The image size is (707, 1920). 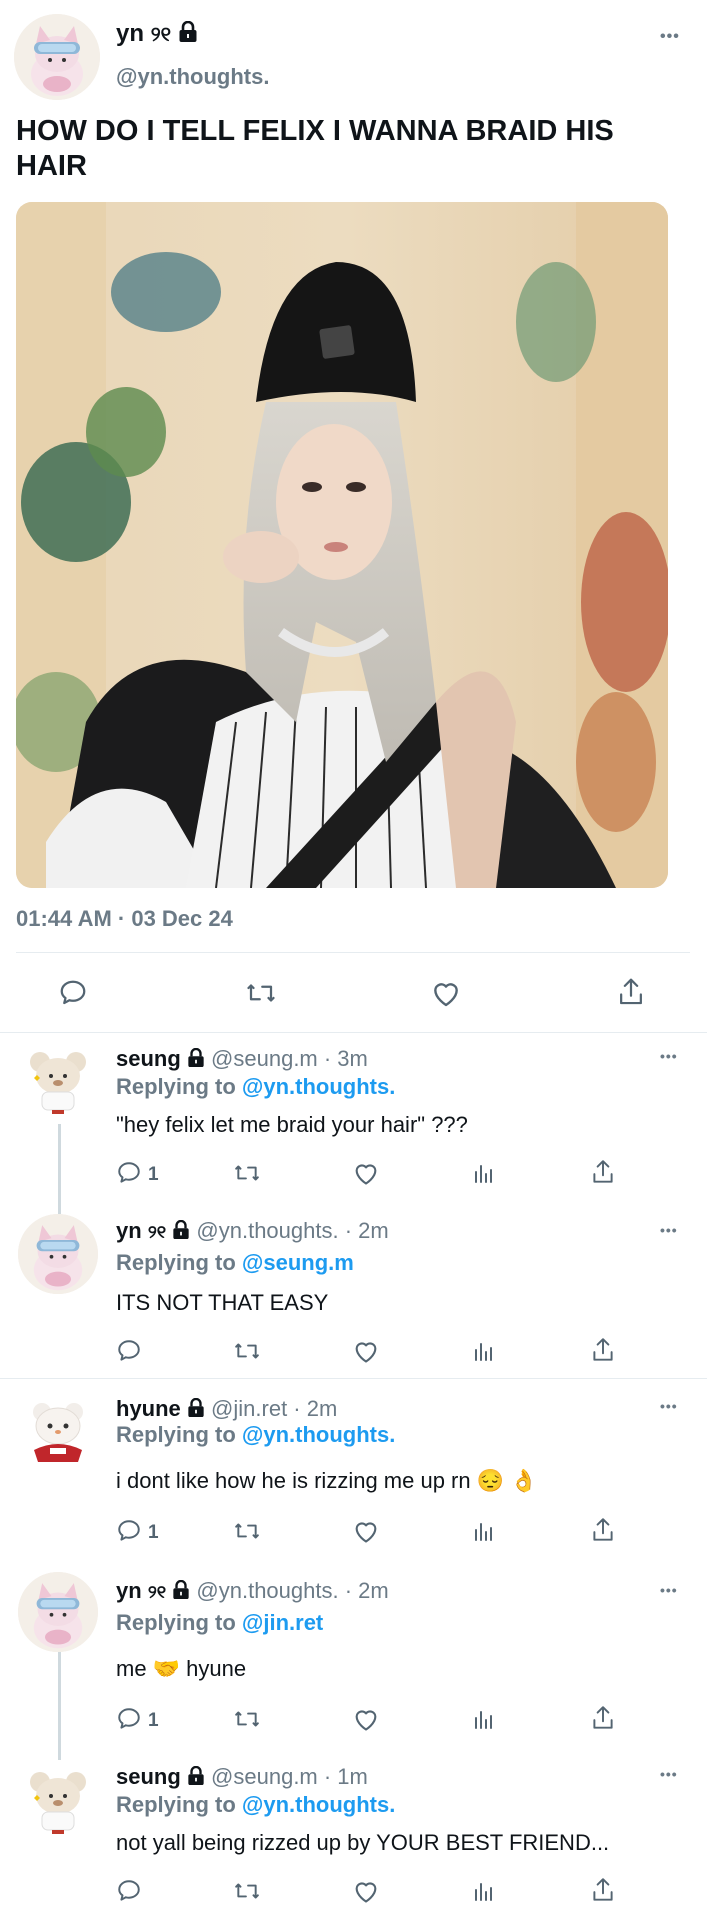 I want to click on tweet-timestamp: 01:44 AM · 03 Dec 24, so click(x=124, y=918).